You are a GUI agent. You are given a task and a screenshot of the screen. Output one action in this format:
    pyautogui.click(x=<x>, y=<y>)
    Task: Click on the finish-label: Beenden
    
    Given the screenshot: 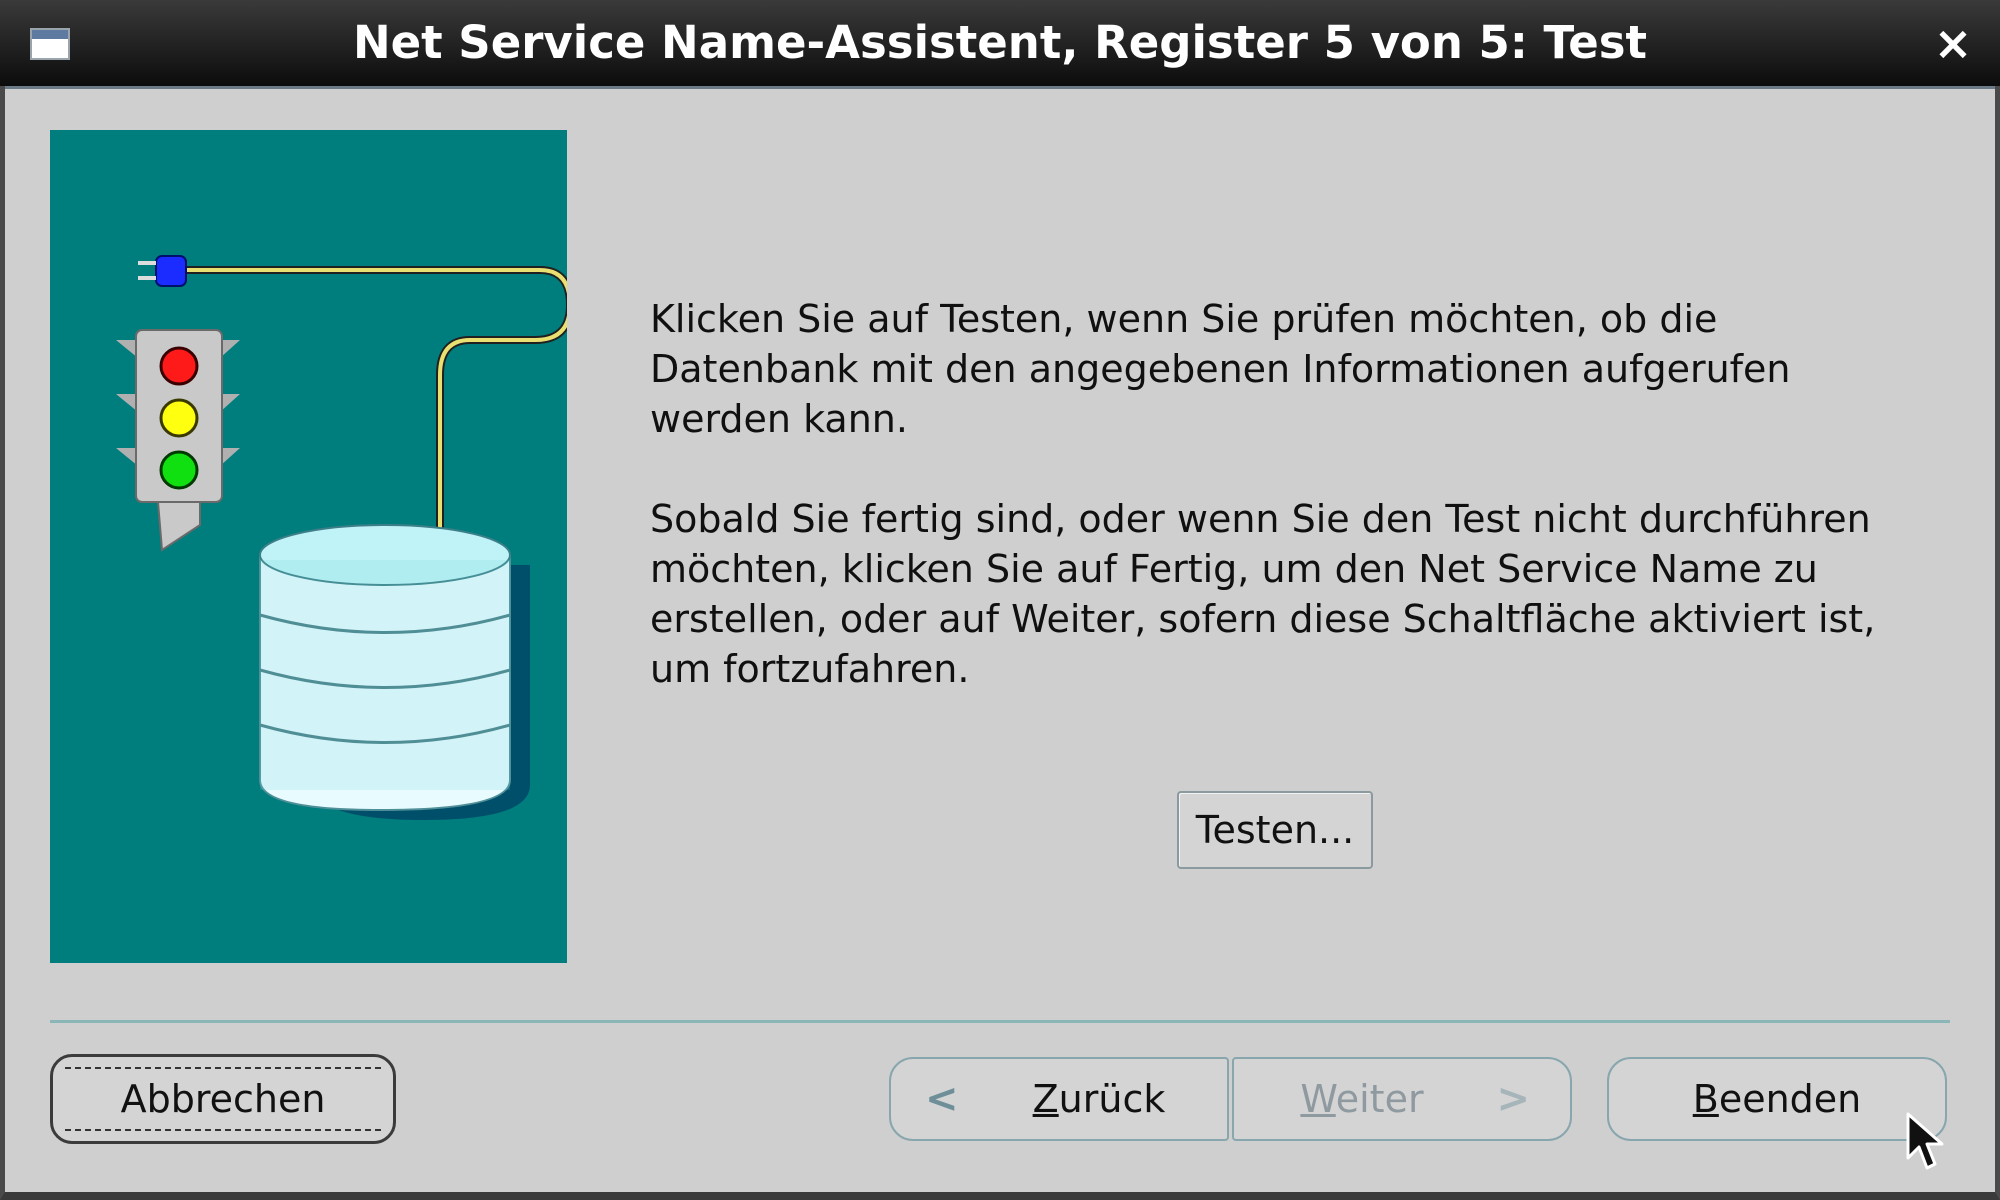 What is the action you would take?
    pyautogui.click(x=1777, y=1099)
    